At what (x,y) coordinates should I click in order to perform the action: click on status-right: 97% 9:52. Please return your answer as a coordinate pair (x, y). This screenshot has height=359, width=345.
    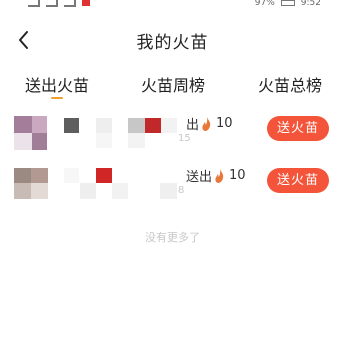
    Looking at the image, I should click on (288, 4).